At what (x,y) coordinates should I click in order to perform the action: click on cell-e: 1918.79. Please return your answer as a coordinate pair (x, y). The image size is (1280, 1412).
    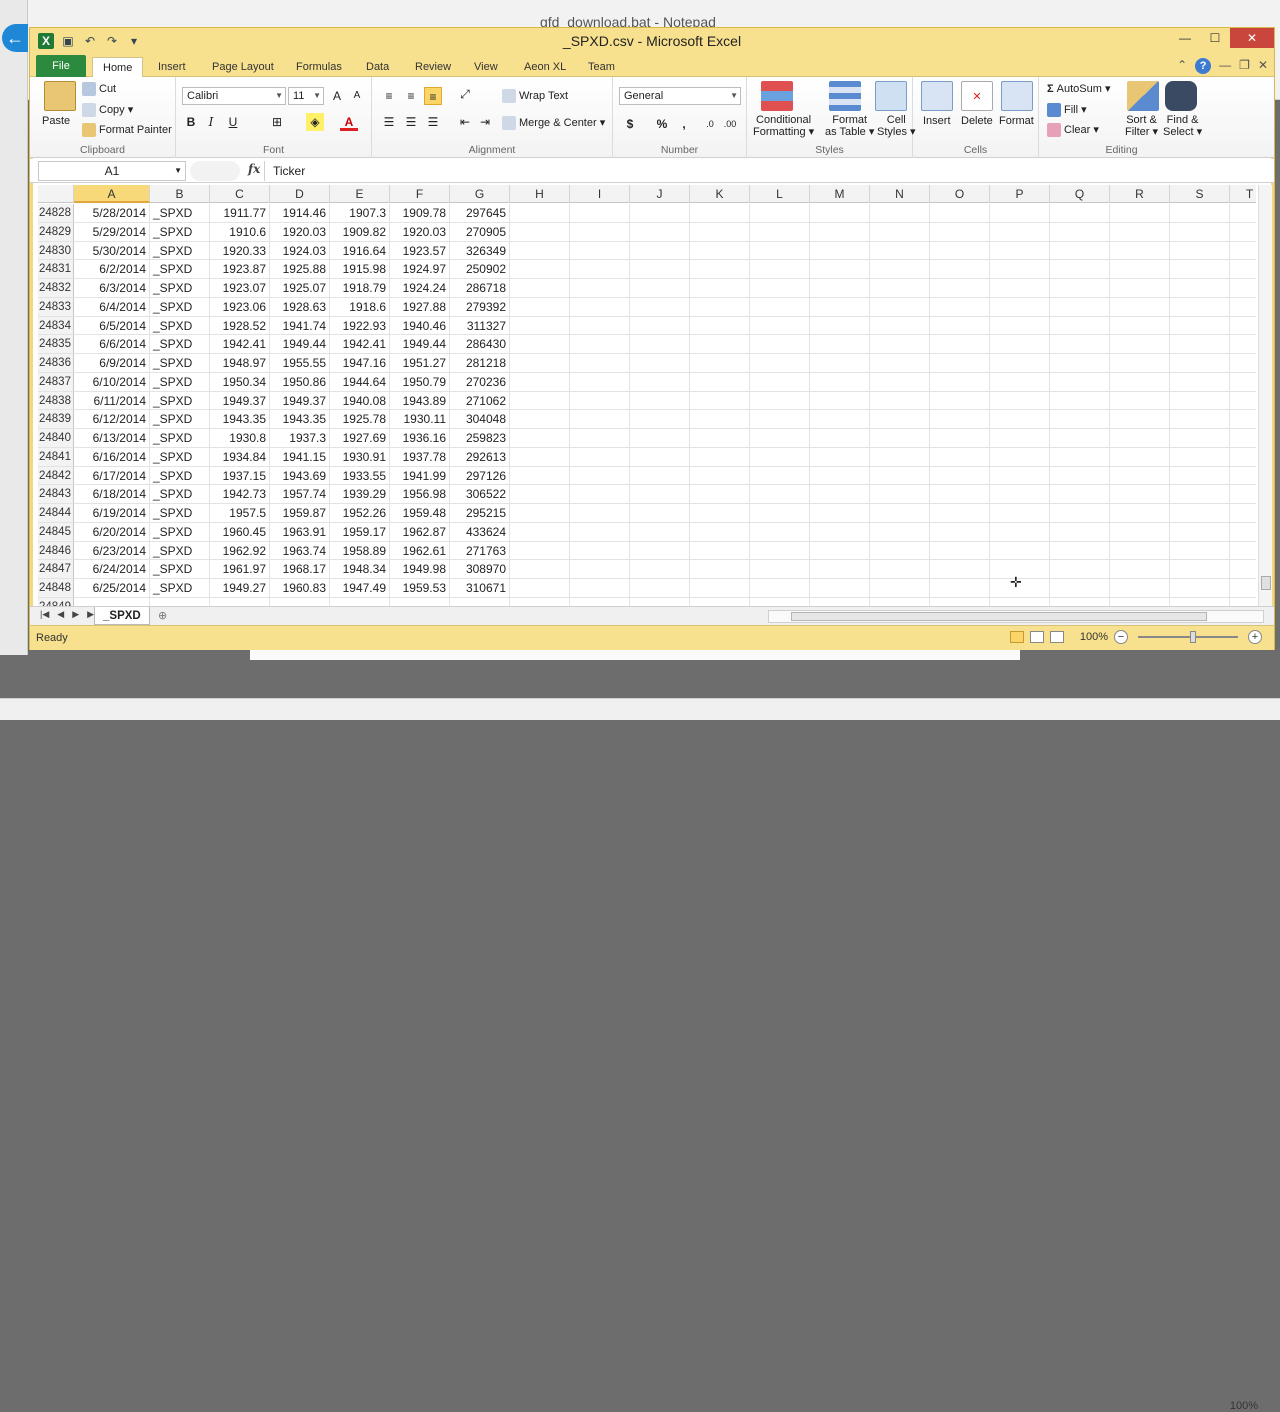
    Looking at the image, I should click on (360, 288).